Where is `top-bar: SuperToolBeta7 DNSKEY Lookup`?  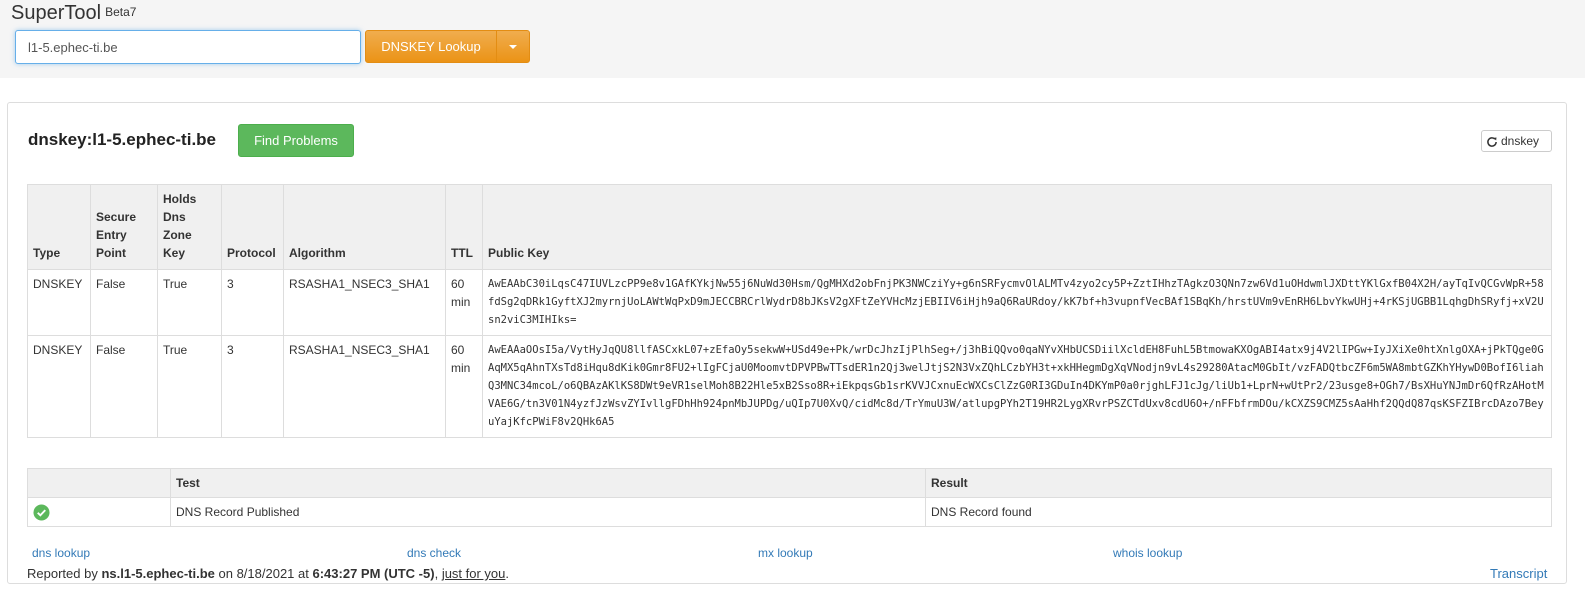
top-bar: SuperToolBeta7 DNSKEY Lookup is located at coordinates (792, 39).